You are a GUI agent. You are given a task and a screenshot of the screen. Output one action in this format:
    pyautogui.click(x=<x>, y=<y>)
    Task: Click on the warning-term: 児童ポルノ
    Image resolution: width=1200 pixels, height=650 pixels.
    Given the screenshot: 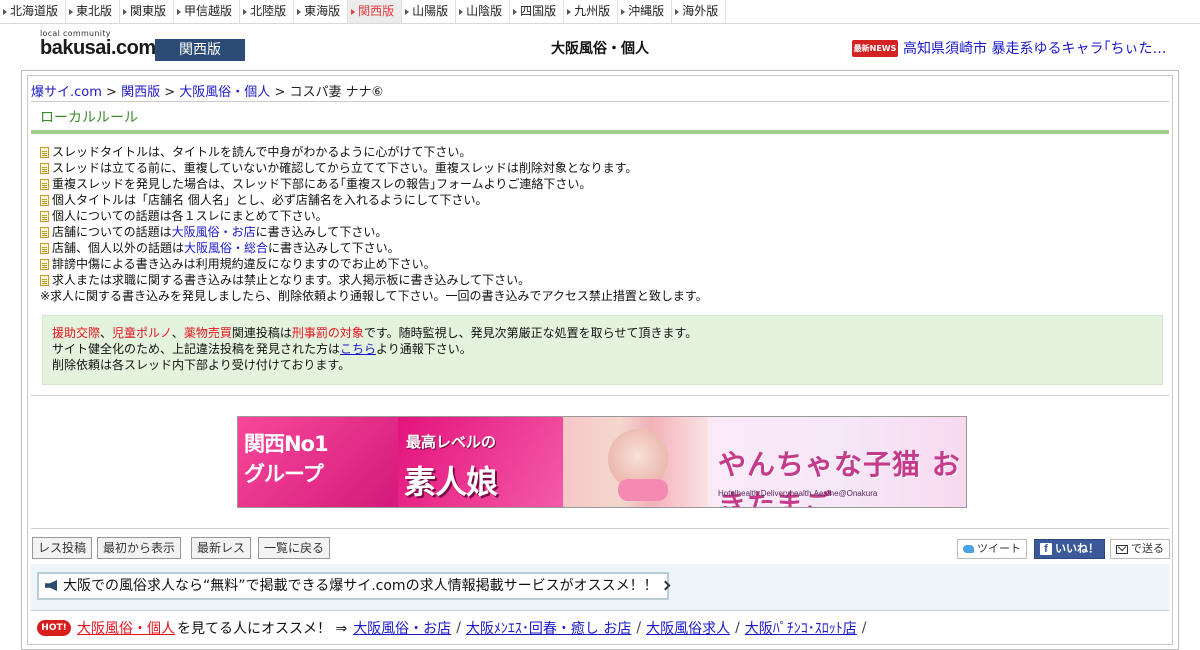 What is the action you would take?
    pyautogui.click(x=142, y=333)
    